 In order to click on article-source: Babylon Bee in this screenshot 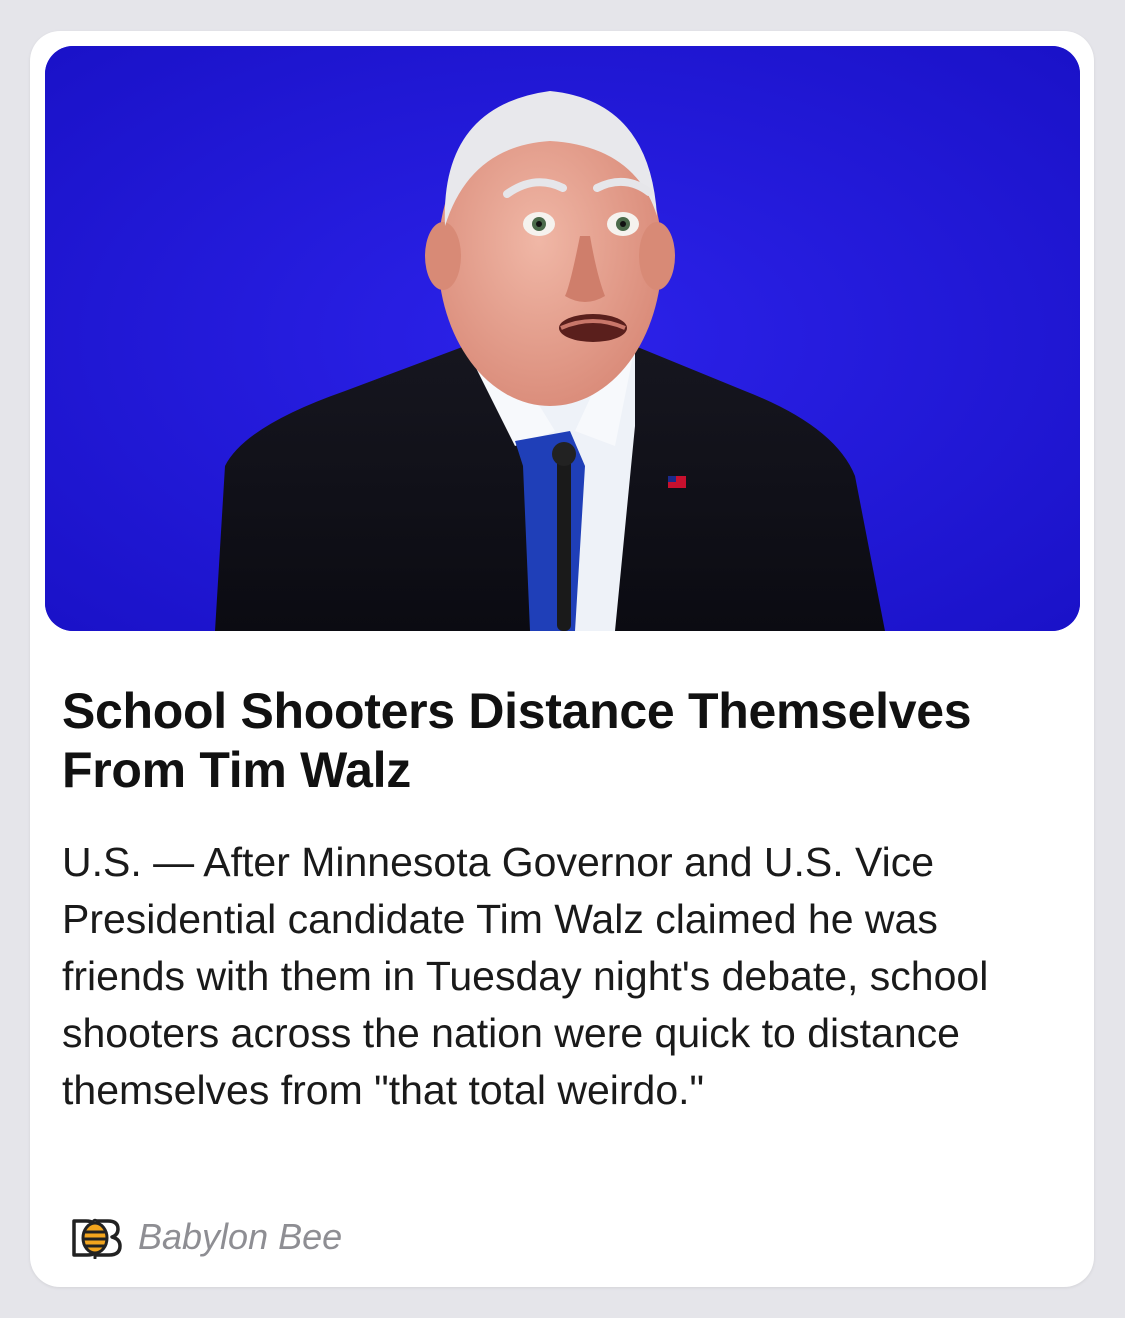, I will do `click(201, 1237)`.